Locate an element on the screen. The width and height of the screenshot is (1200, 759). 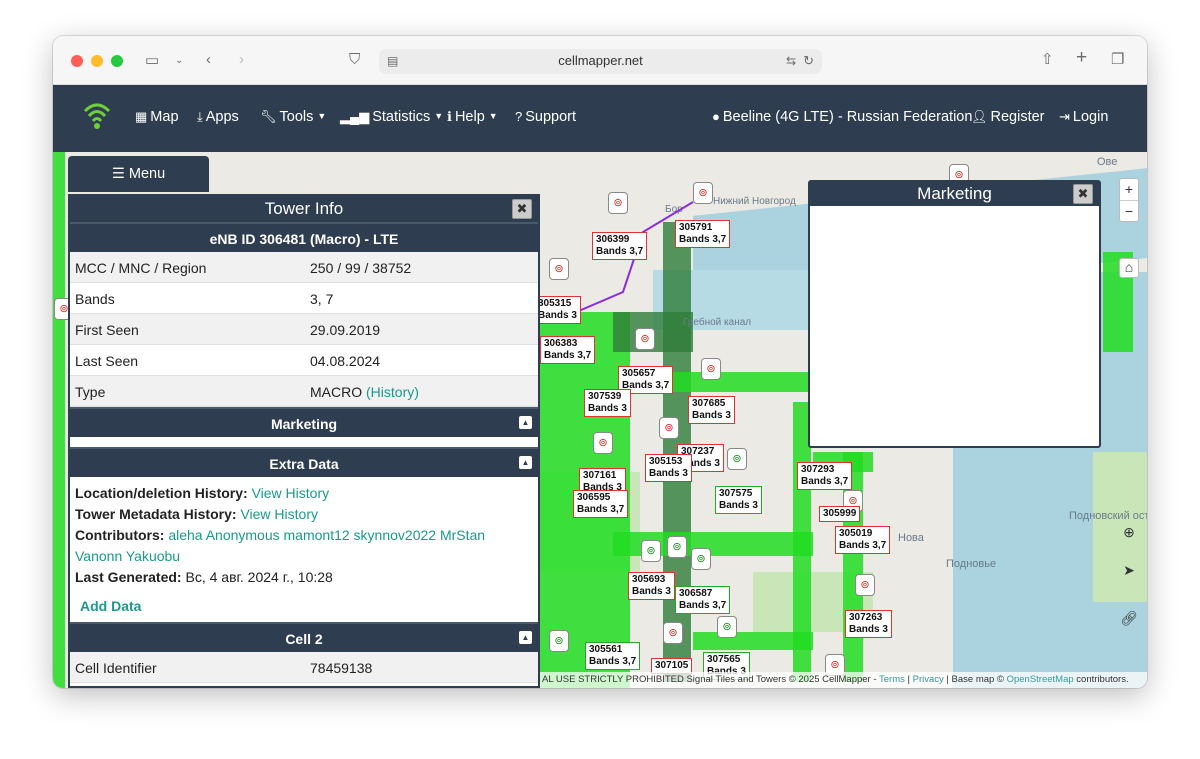
map-label: Ове is located at coordinates (1107, 162).